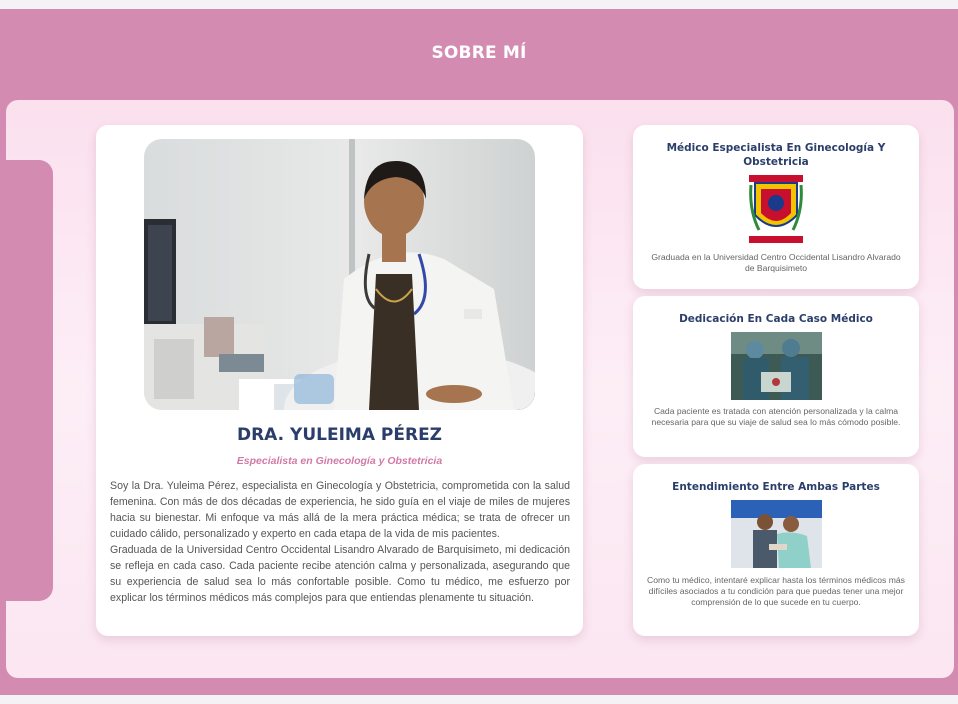  What do you see at coordinates (776, 366) in the screenshot?
I see `surgery-team-photo` at bounding box center [776, 366].